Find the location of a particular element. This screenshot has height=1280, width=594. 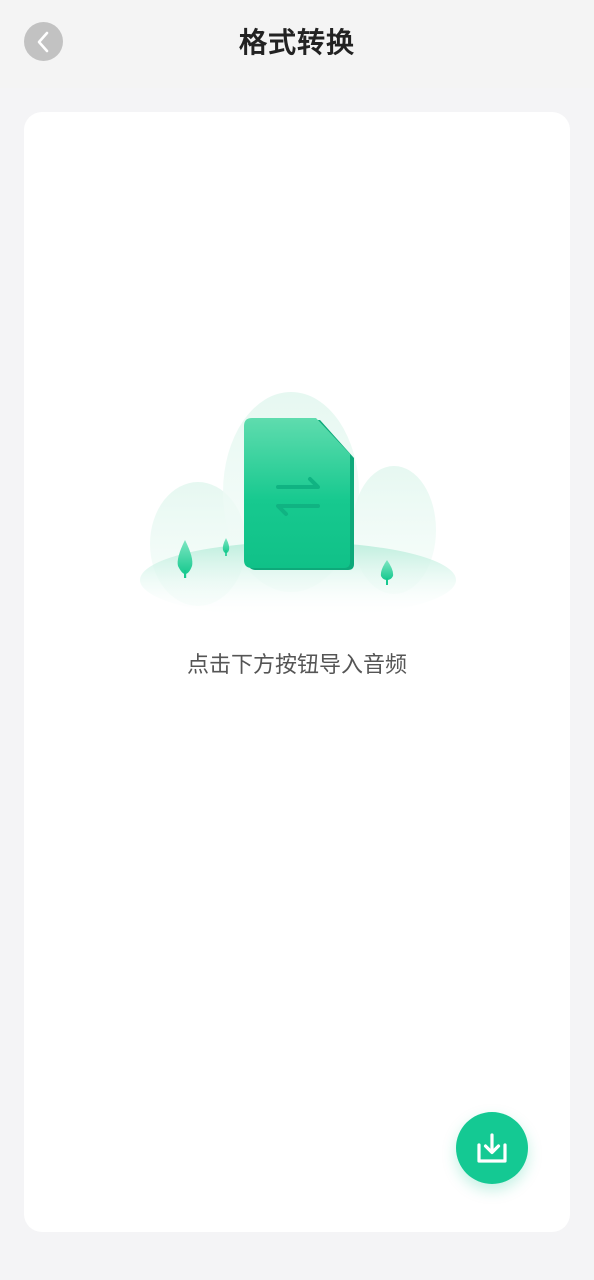

import-audio-button is located at coordinates (492, 1148).